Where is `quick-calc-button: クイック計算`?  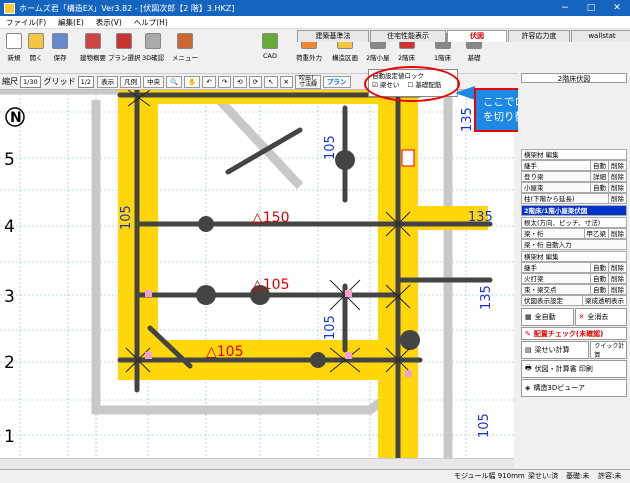
quick-calc-button: クイック計算 is located at coordinates (608, 350).